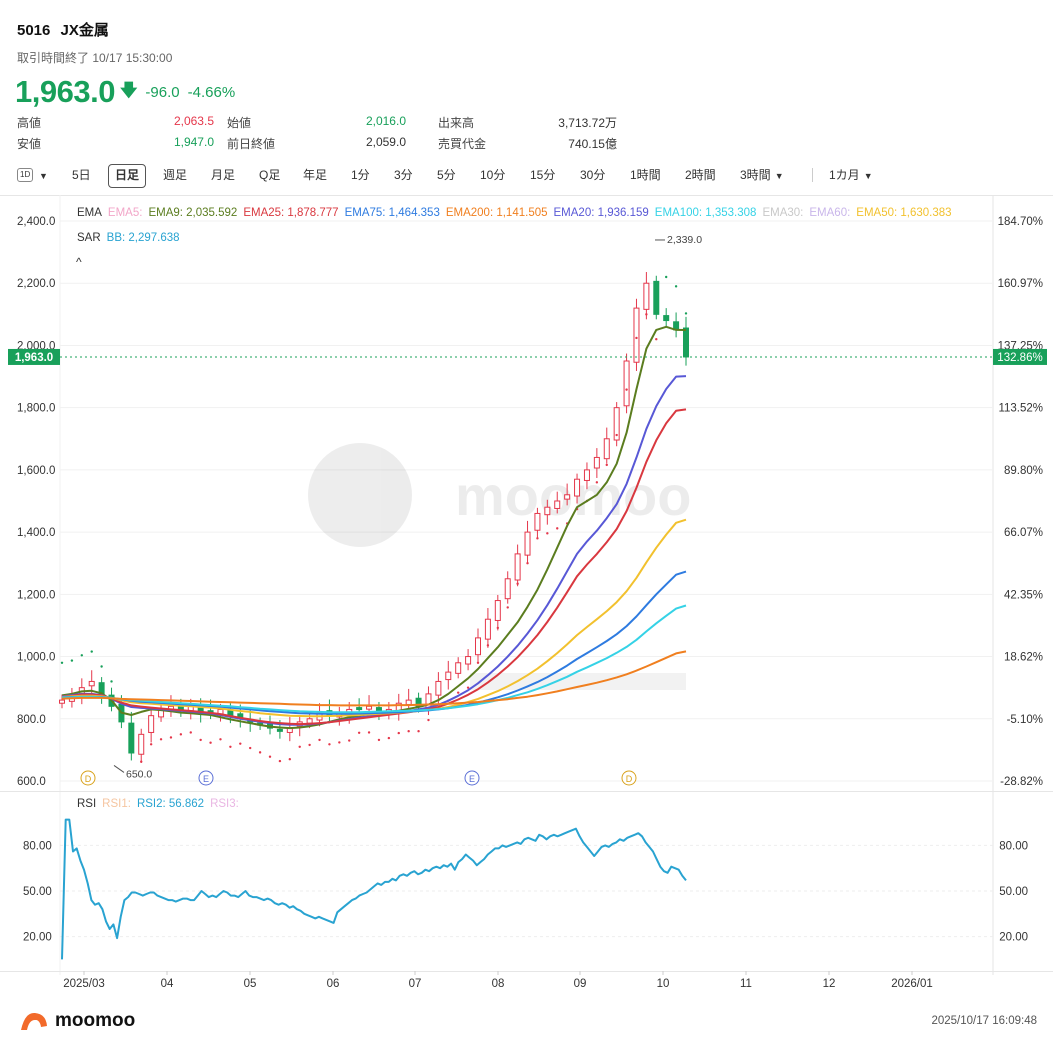  Describe the element at coordinates (139, 774) in the screenshot. I see `low-annotation: 650.0` at that location.